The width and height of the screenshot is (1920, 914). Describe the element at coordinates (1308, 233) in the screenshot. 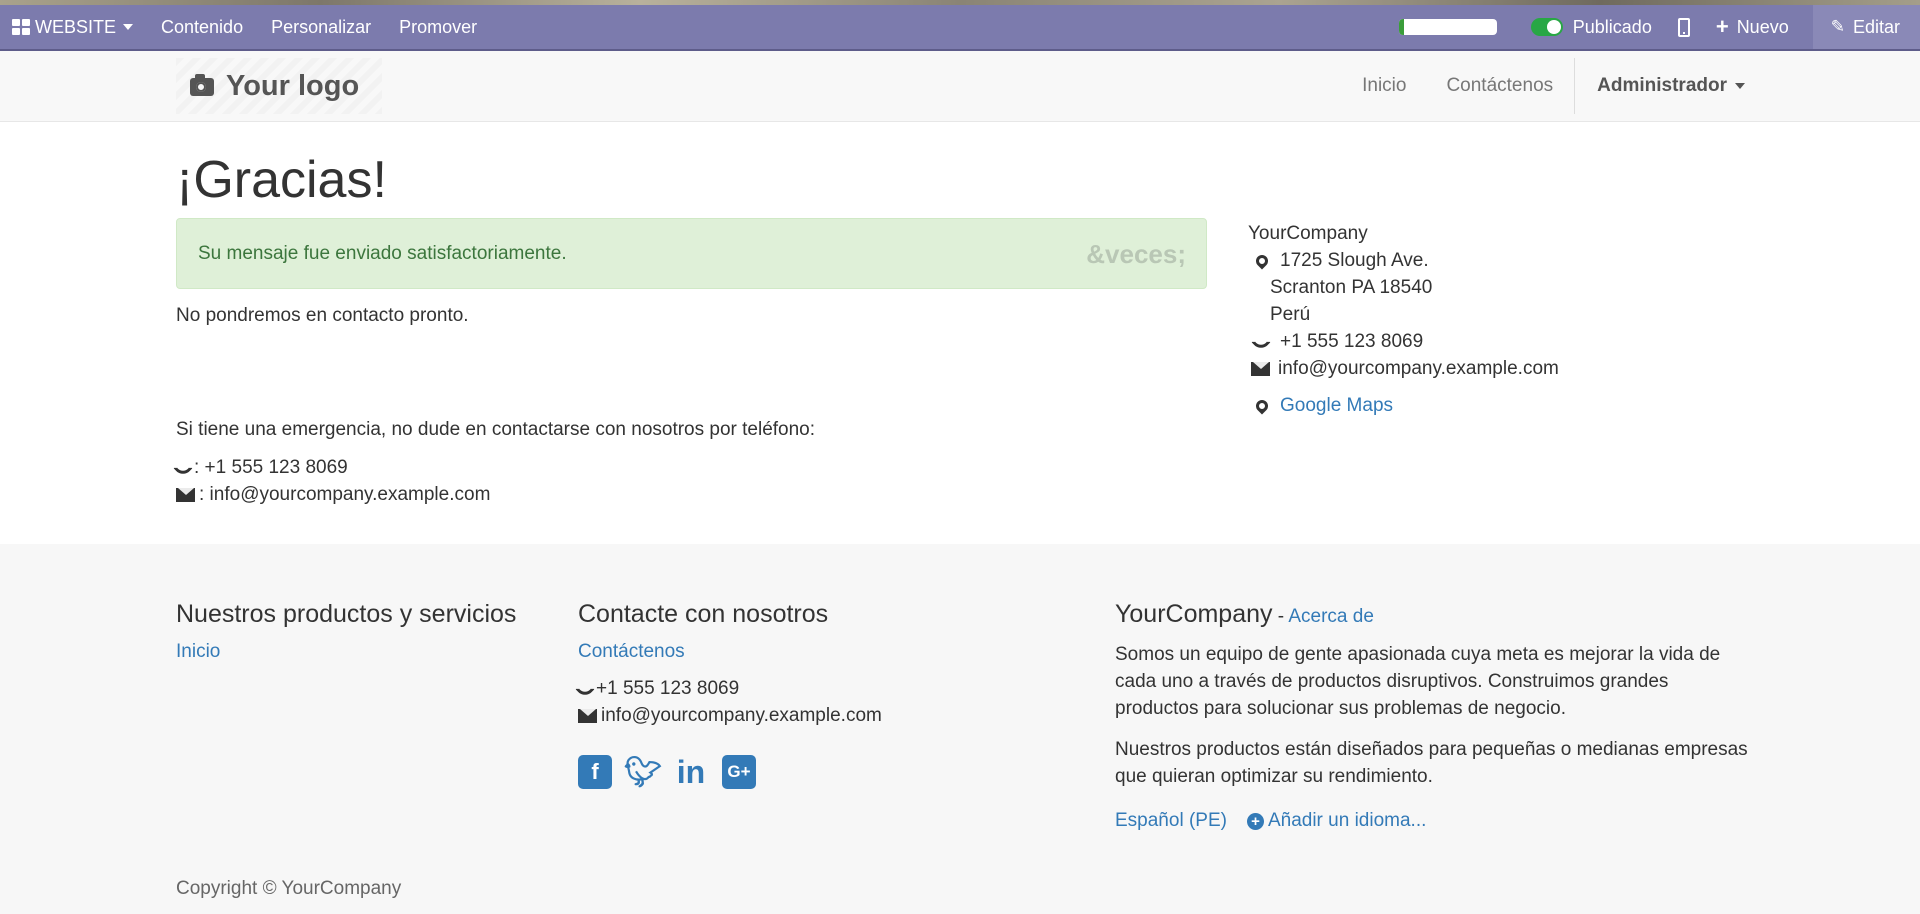

I see `company-name: YourCompany` at that location.